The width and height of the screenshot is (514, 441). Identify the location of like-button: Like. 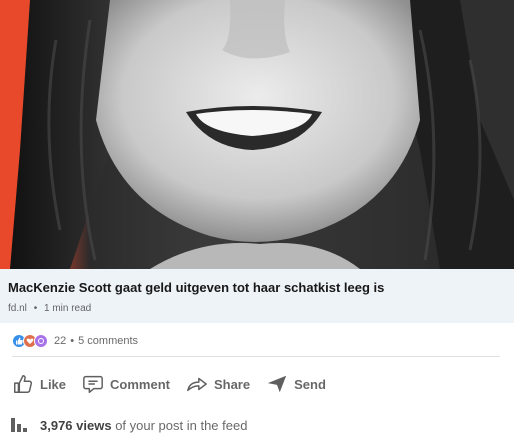
(39, 384).